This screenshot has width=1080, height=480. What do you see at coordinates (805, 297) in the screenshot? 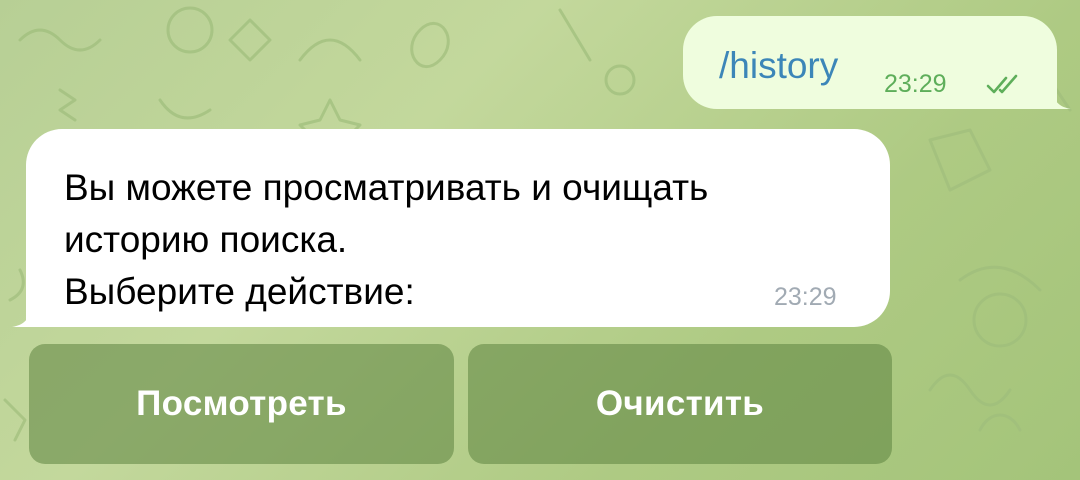
I see `incoming-message-time: 23:29` at bounding box center [805, 297].